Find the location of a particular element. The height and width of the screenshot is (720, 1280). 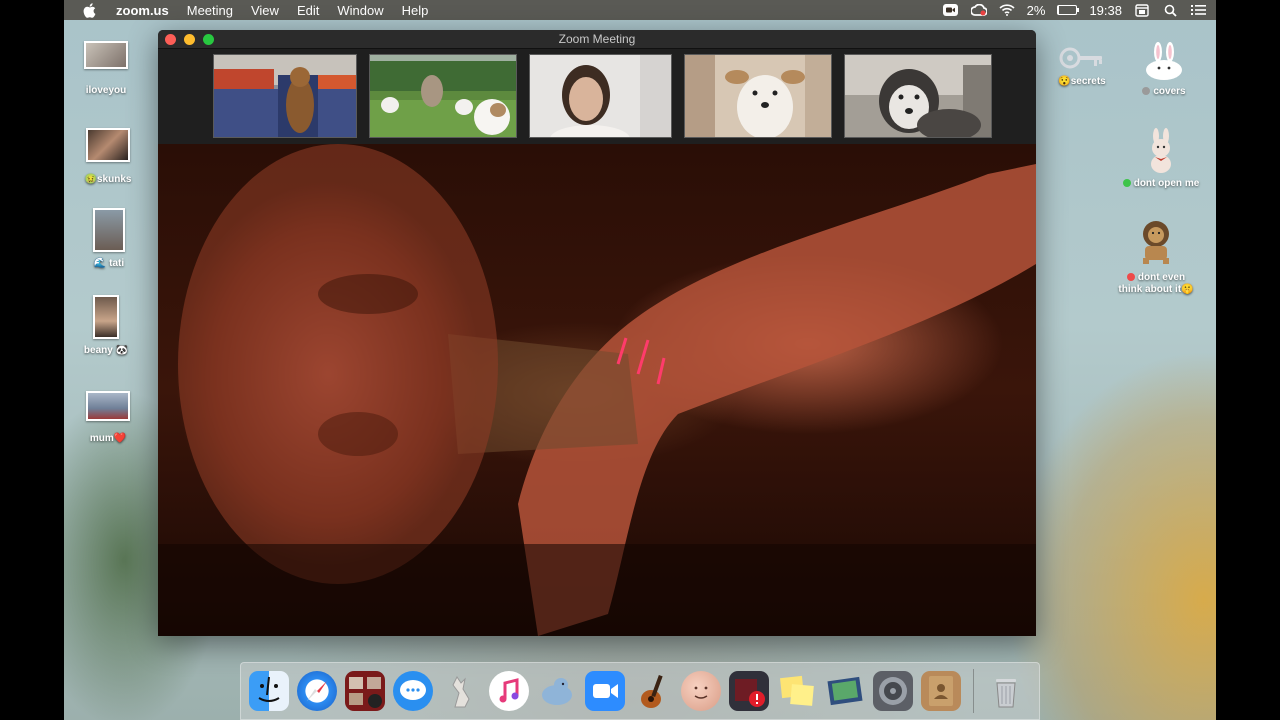

participant-video-terrier is located at coordinates (758, 96).